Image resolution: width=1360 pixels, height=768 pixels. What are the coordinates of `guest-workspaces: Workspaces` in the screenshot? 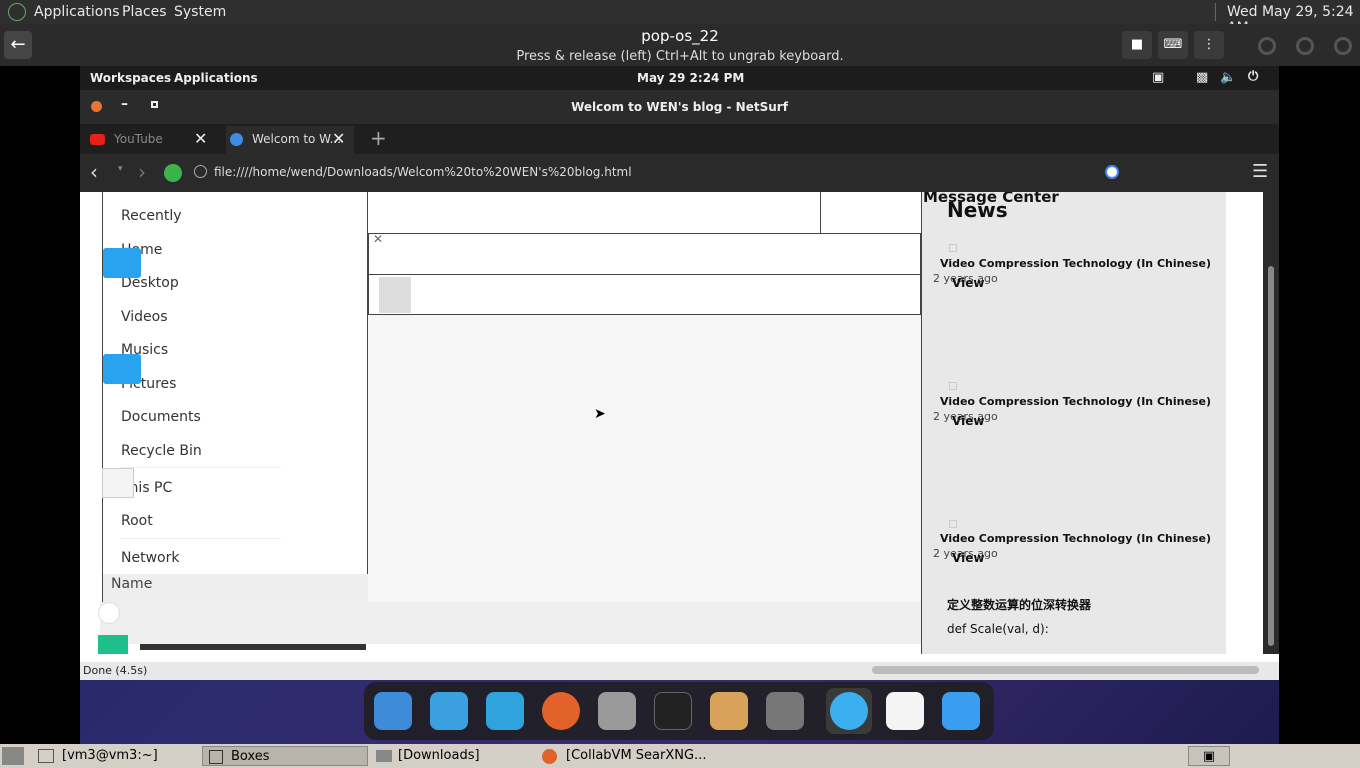 It's located at (130, 78).